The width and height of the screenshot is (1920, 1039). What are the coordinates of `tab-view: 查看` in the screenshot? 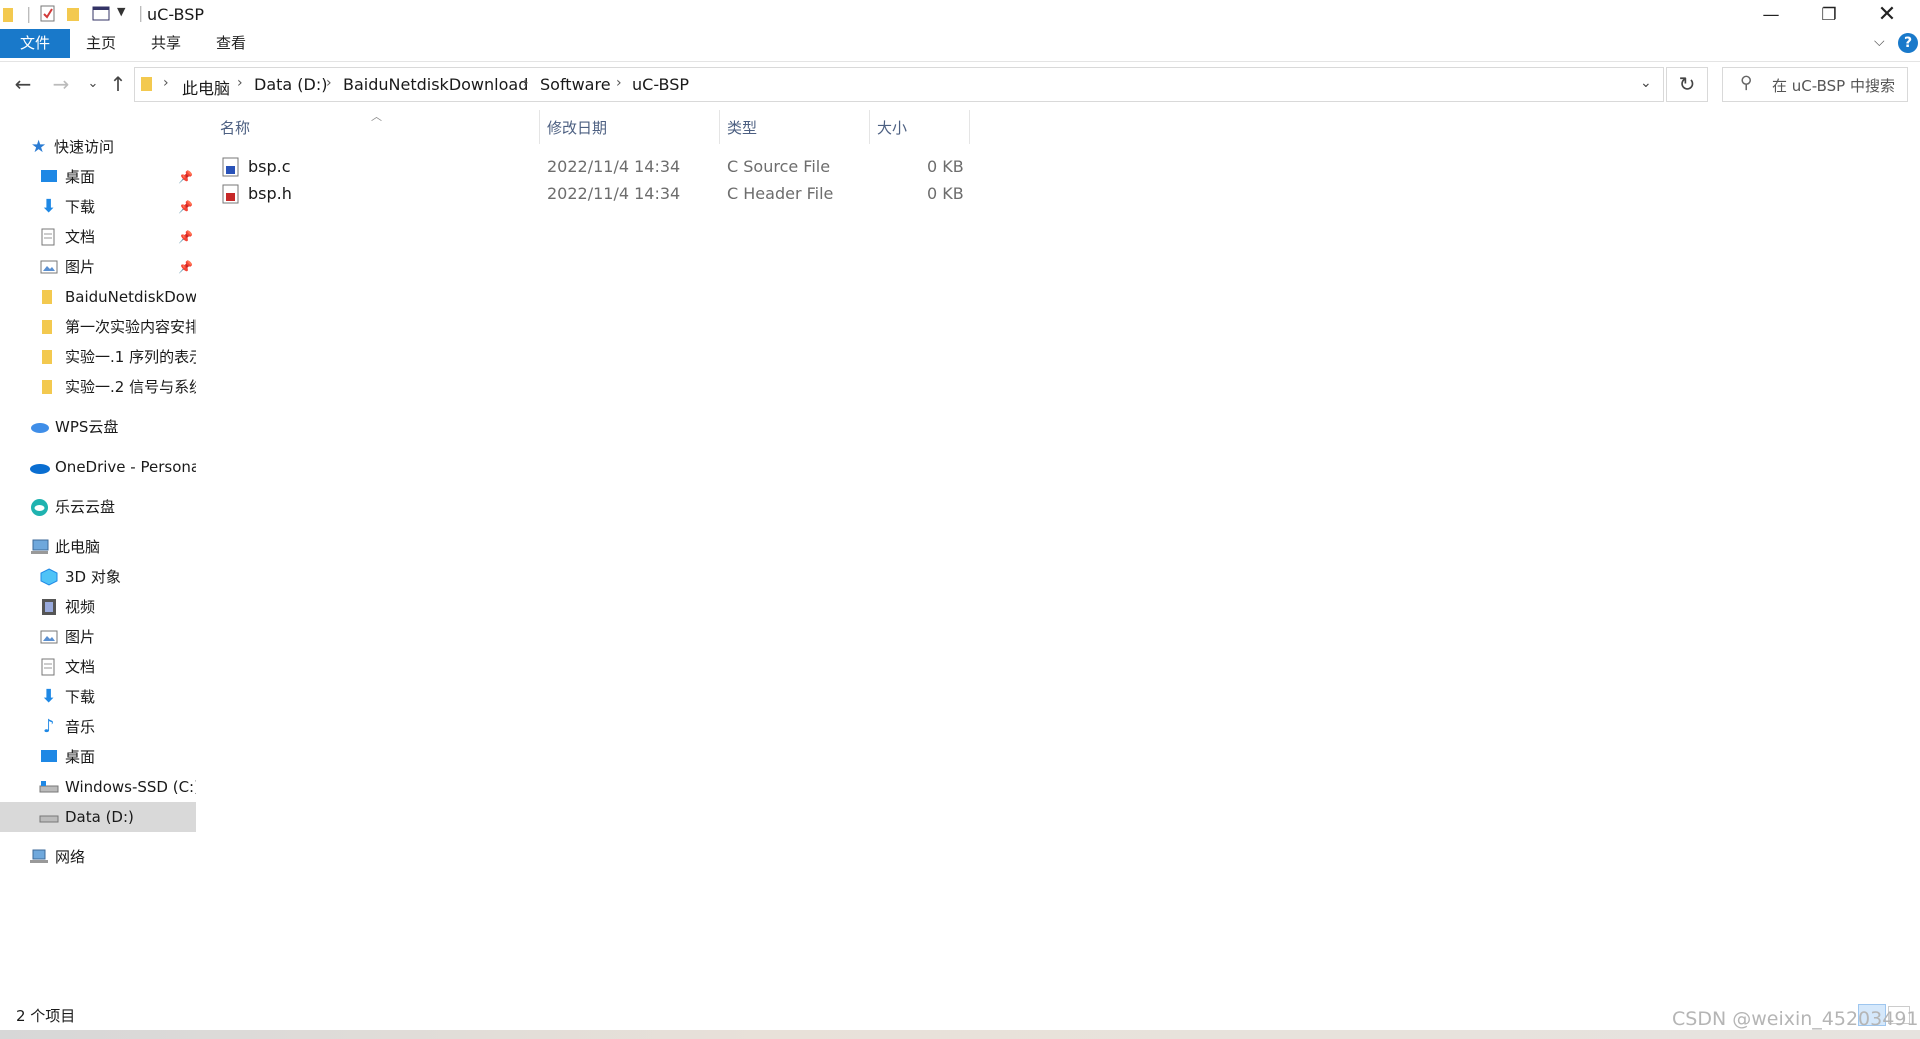 It's located at (231, 43).